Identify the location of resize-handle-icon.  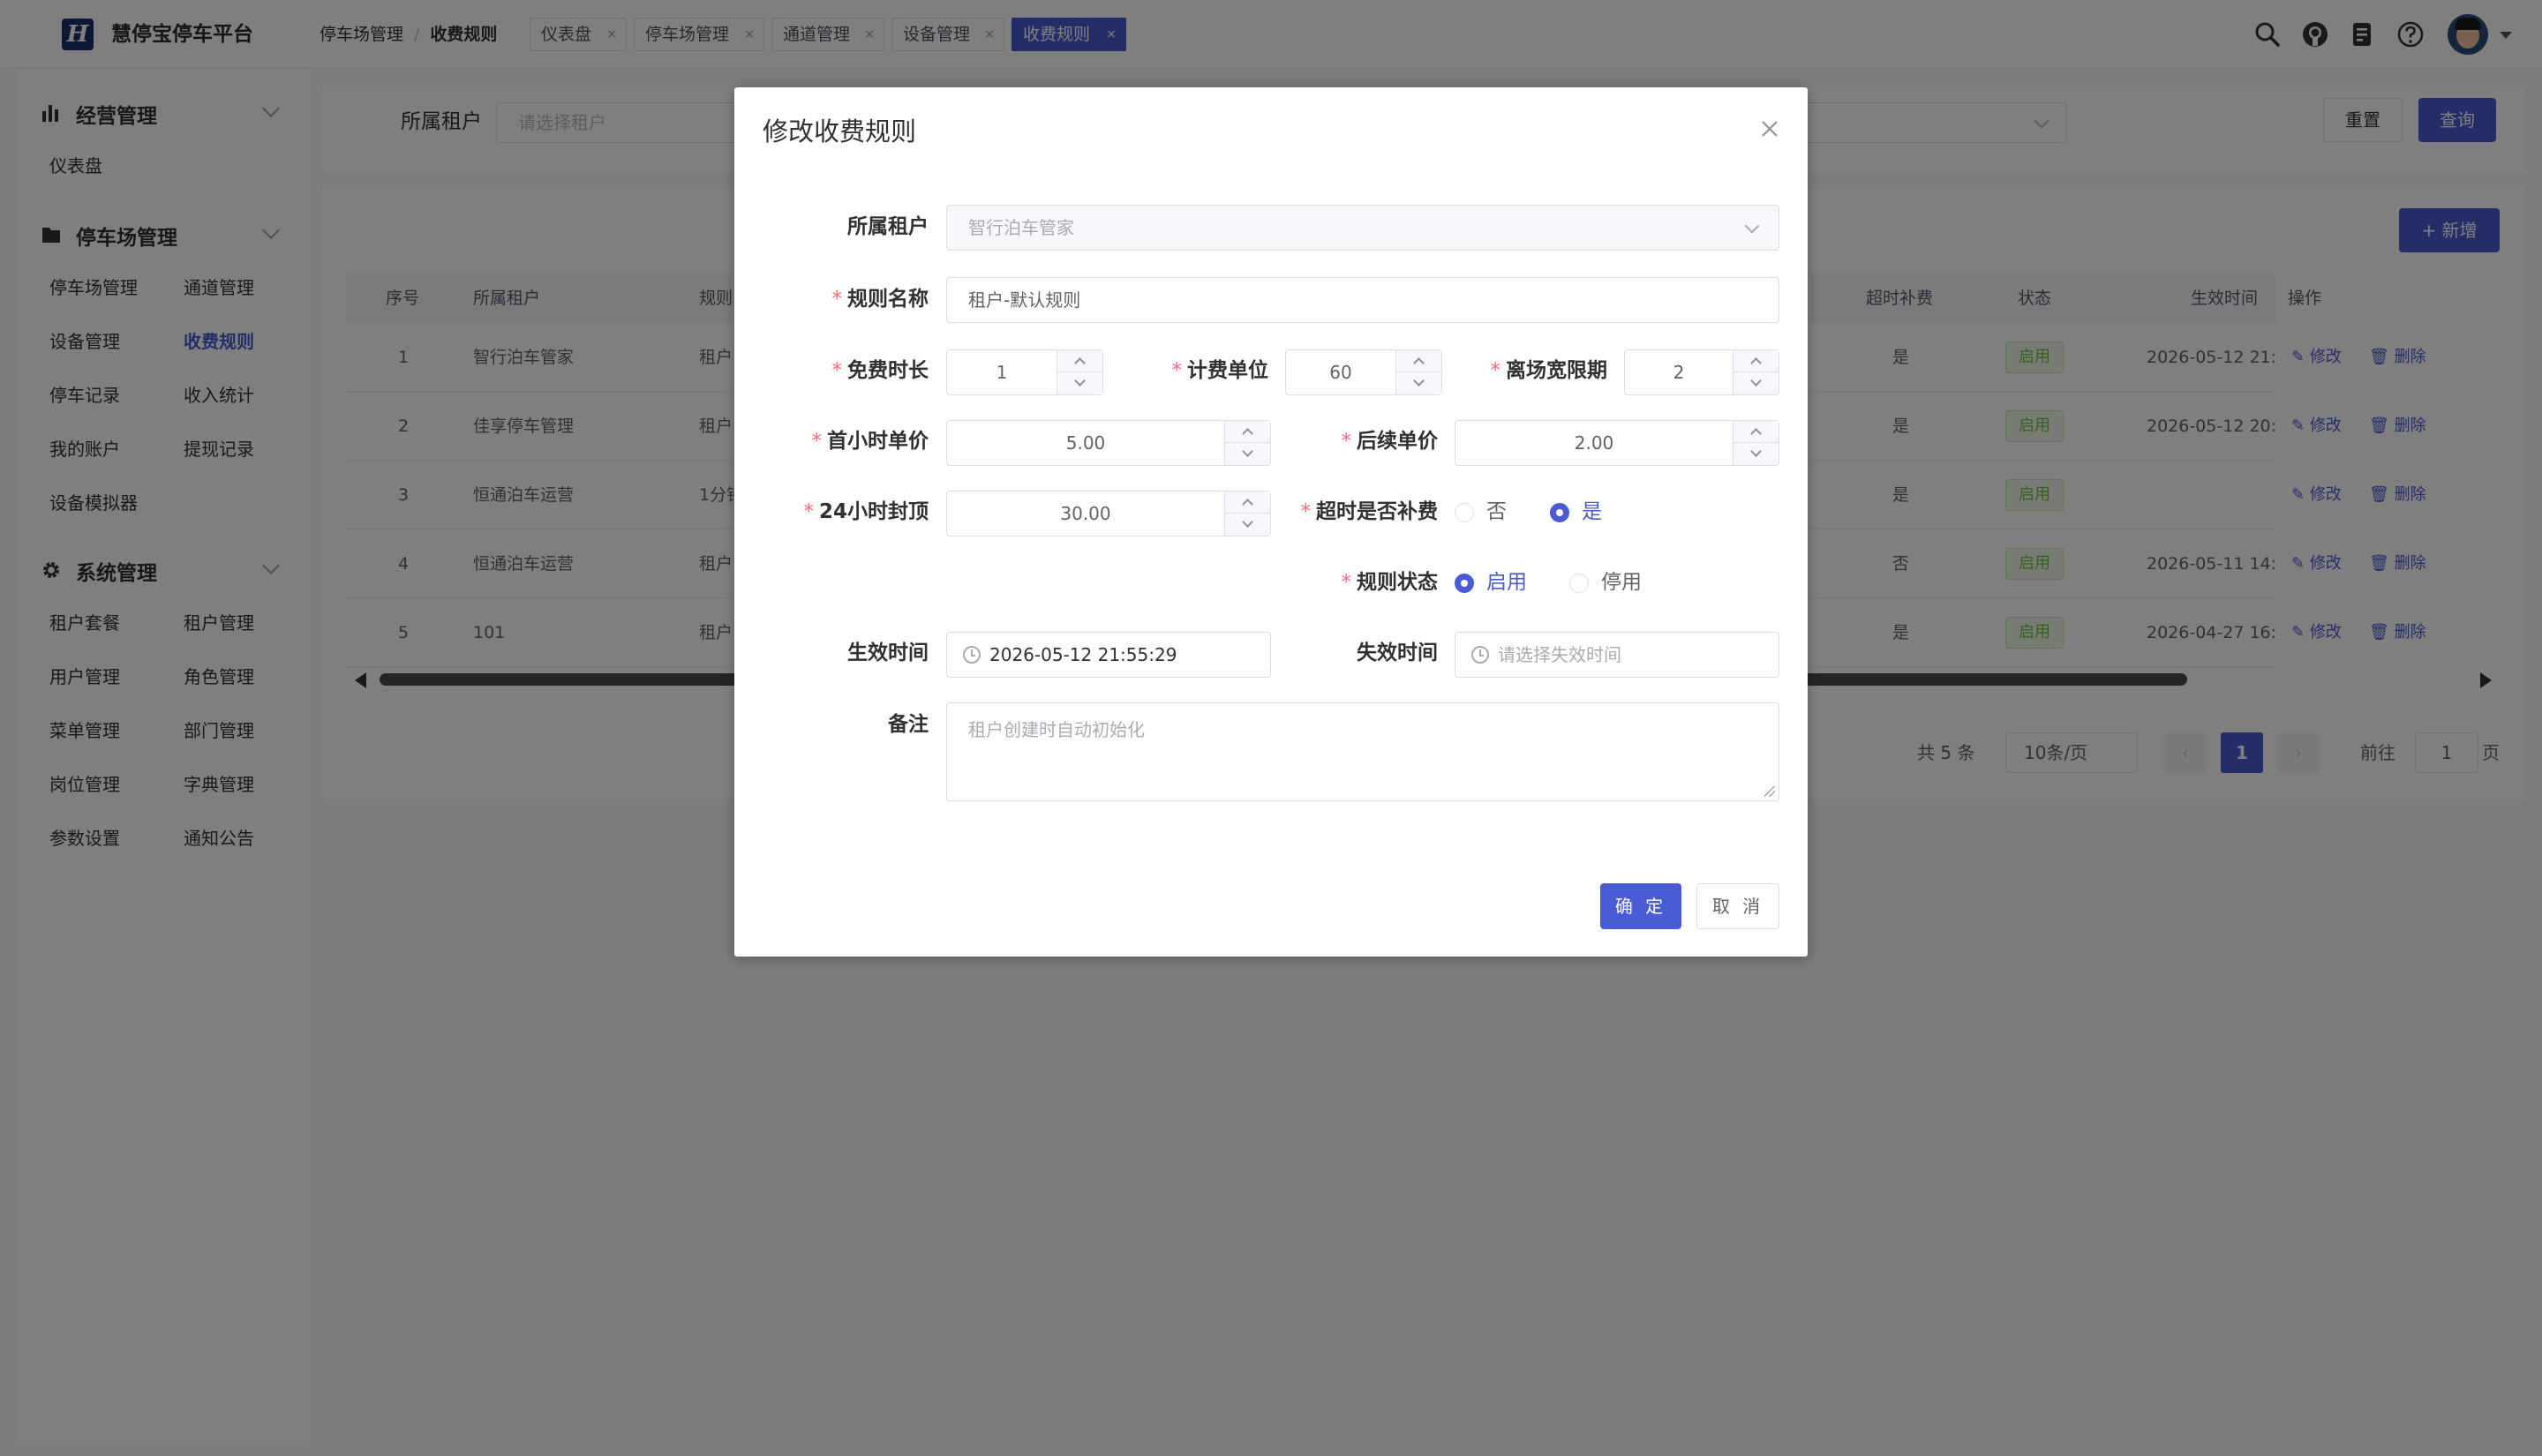
(1770, 791).